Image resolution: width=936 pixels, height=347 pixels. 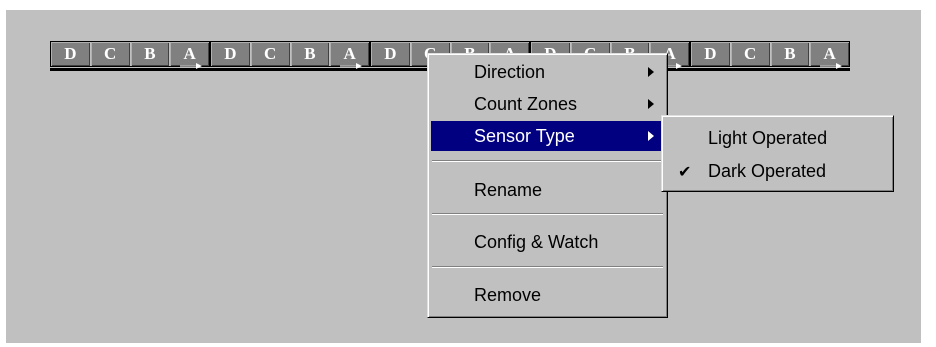 I want to click on menu-item-count-zones: Count Zones, so click(x=547, y=104).